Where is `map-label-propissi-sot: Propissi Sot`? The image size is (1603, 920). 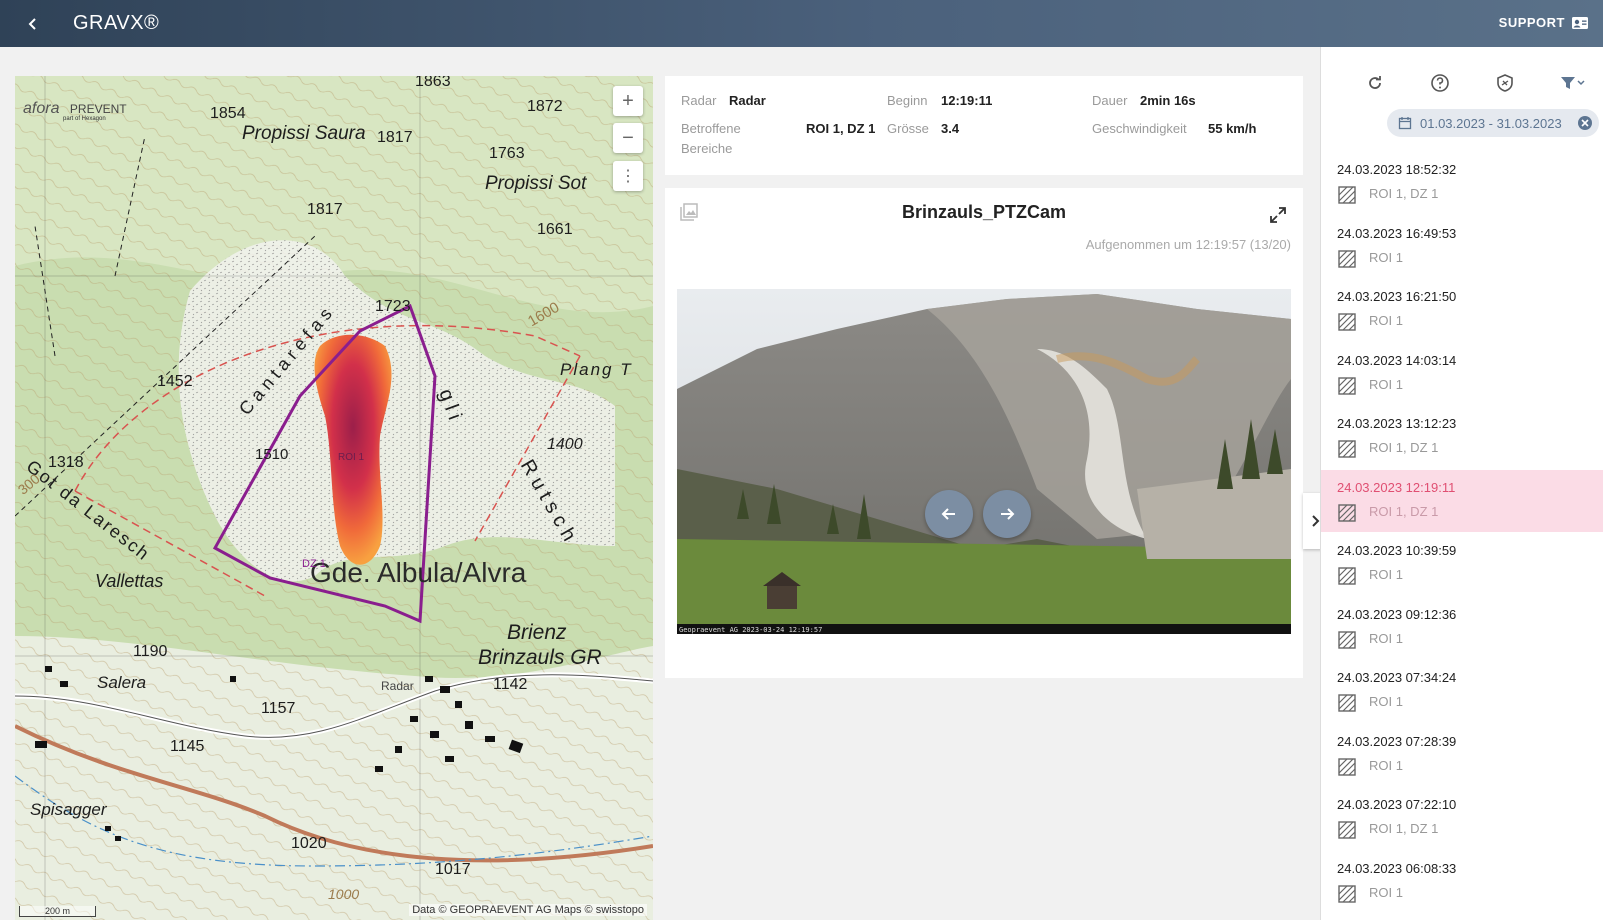 map-label-propissi-sot: Propissi Sot is located at coordinates (536, 183).